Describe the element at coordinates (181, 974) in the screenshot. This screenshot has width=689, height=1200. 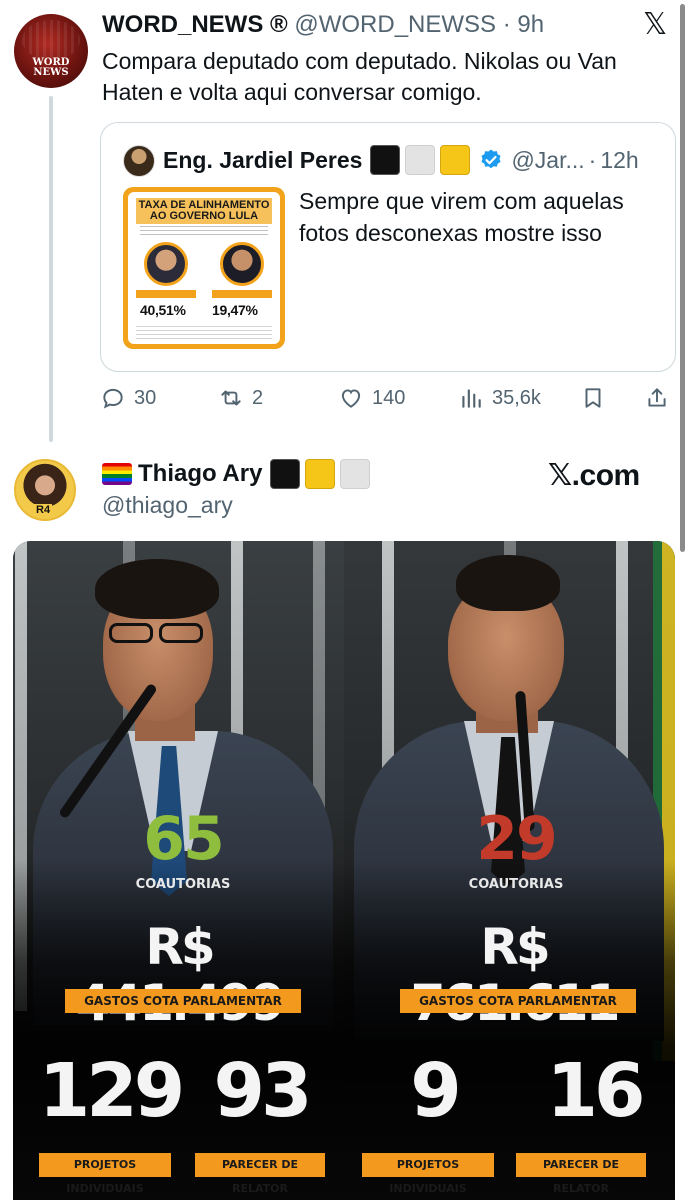
I see `left-gastos-value: R$ 441.499` at that location.